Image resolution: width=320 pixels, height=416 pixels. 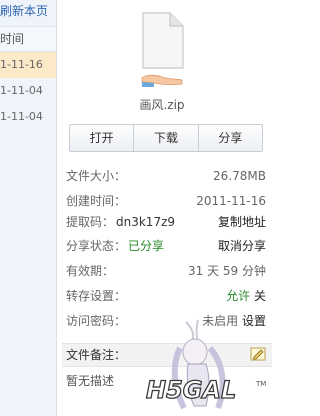 What do you see at coordinates (90, 381) in the screenshot?
I see `file-note-text: 暂无描述` at bounding box center [90, 381].